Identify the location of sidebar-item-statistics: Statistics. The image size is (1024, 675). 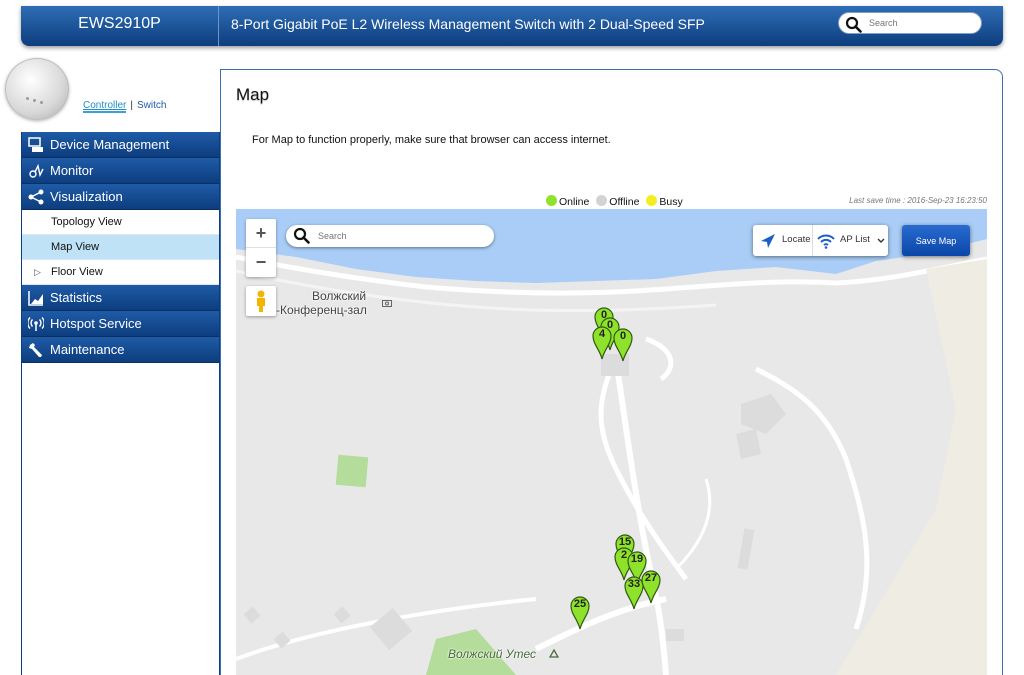
(120, 298).